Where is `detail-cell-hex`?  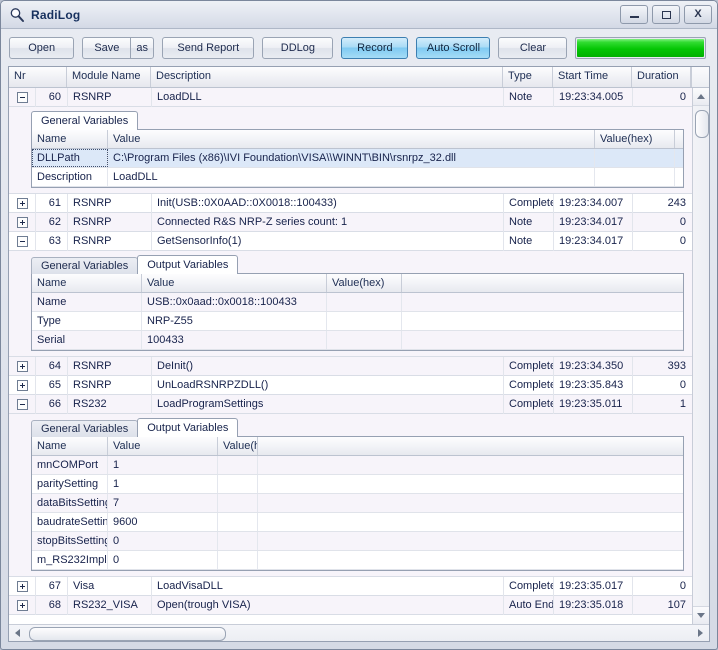
detail-cell-hex is located at coordinates (364, 340).